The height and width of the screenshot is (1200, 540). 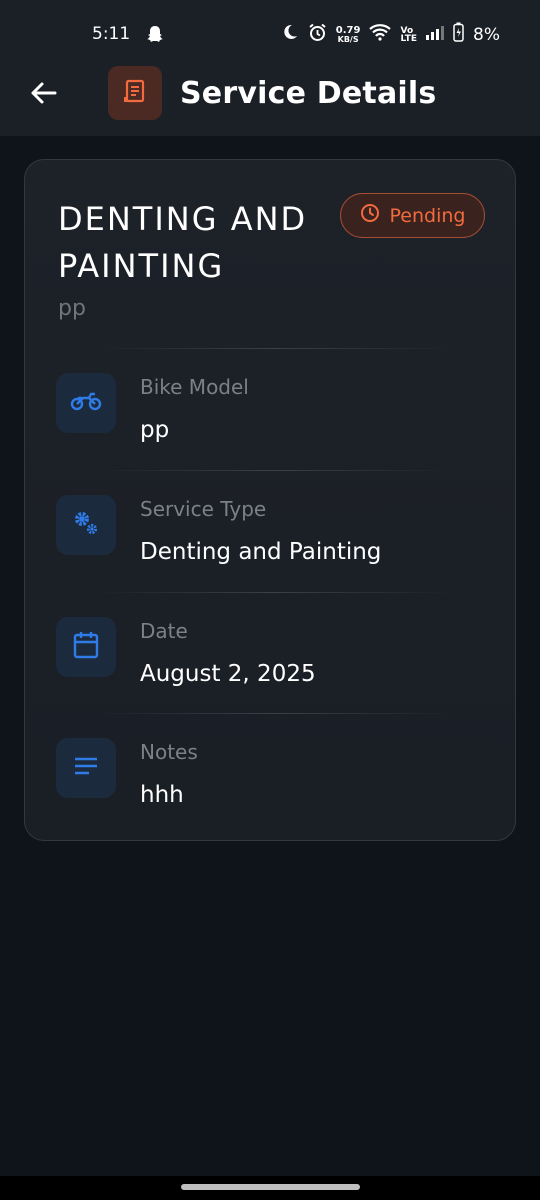 What do you see at coordinates (162, 795) in the screenshot?
I see `detail-value: hhh` at bounding box center [162, 795].